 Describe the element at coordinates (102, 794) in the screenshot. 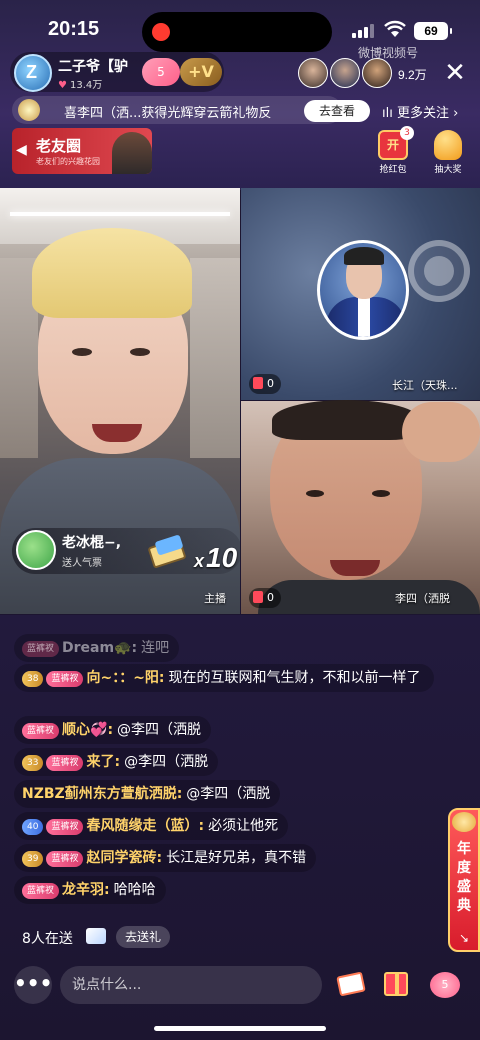

I see `chat-username: NZBZ蓟州东方萱航洒脱:` at that location.